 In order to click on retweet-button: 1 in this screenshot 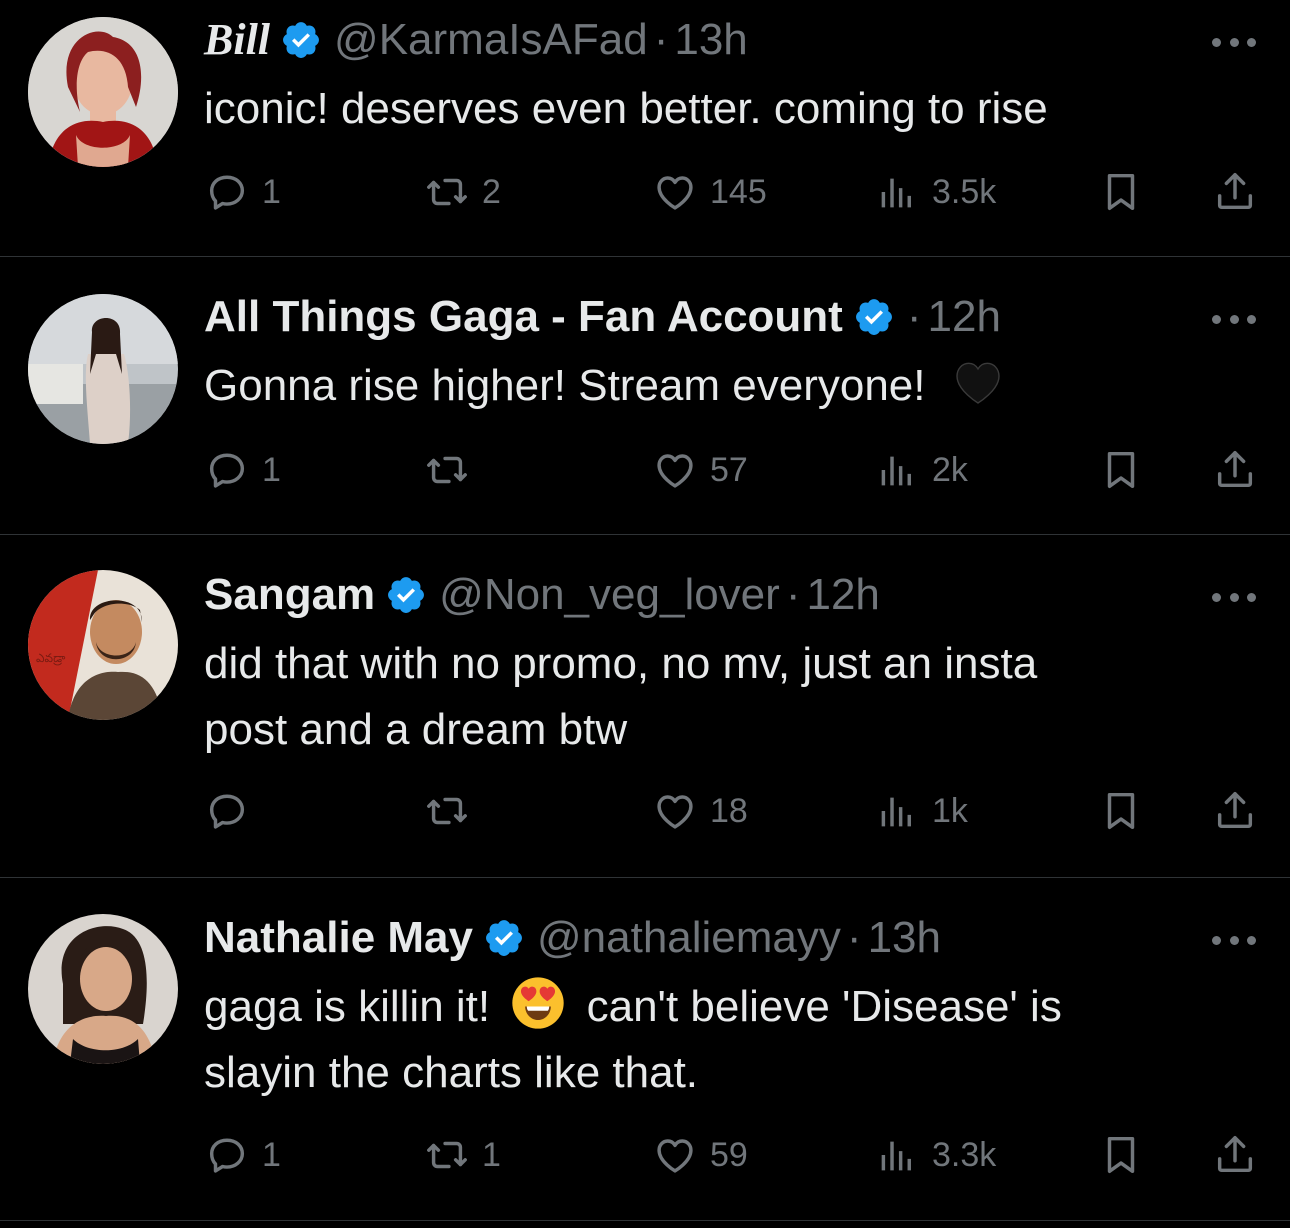, I will do `click(462, 1155)`.